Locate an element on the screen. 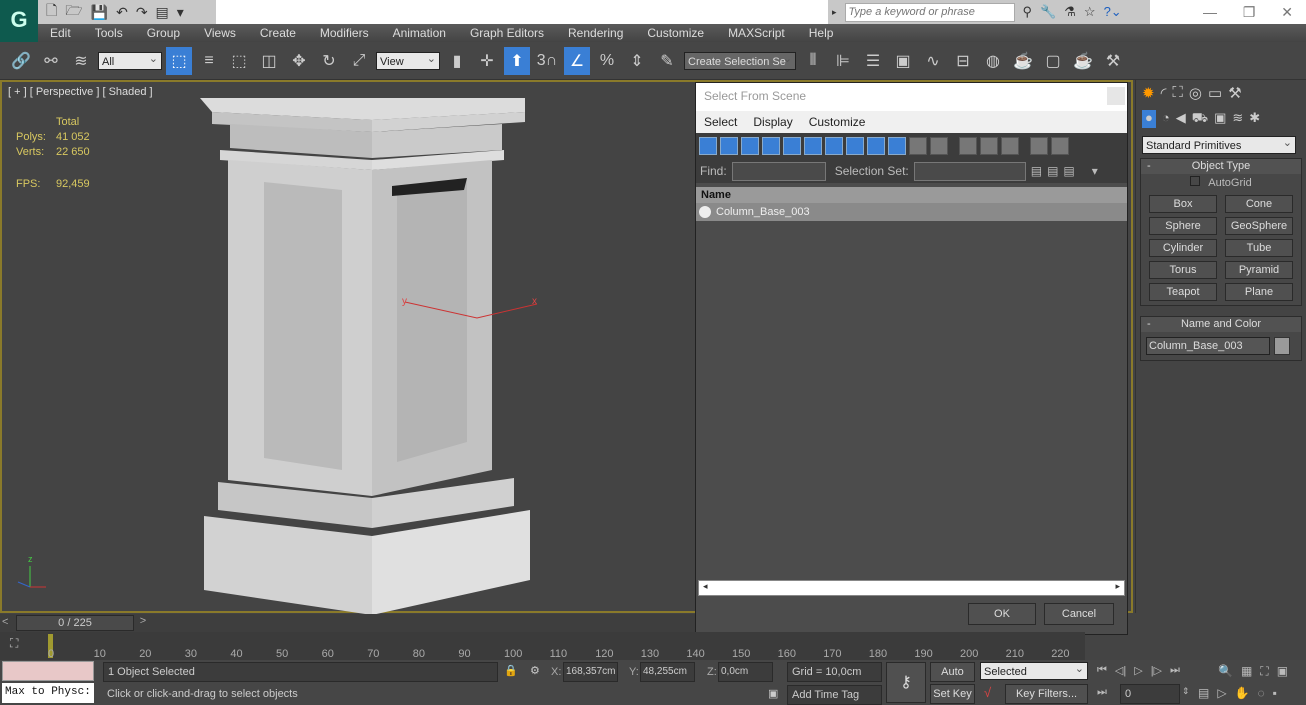 The image size is (1306, 705). object-name-input: Column_Base_003 is located at coordinates (1208, 346).